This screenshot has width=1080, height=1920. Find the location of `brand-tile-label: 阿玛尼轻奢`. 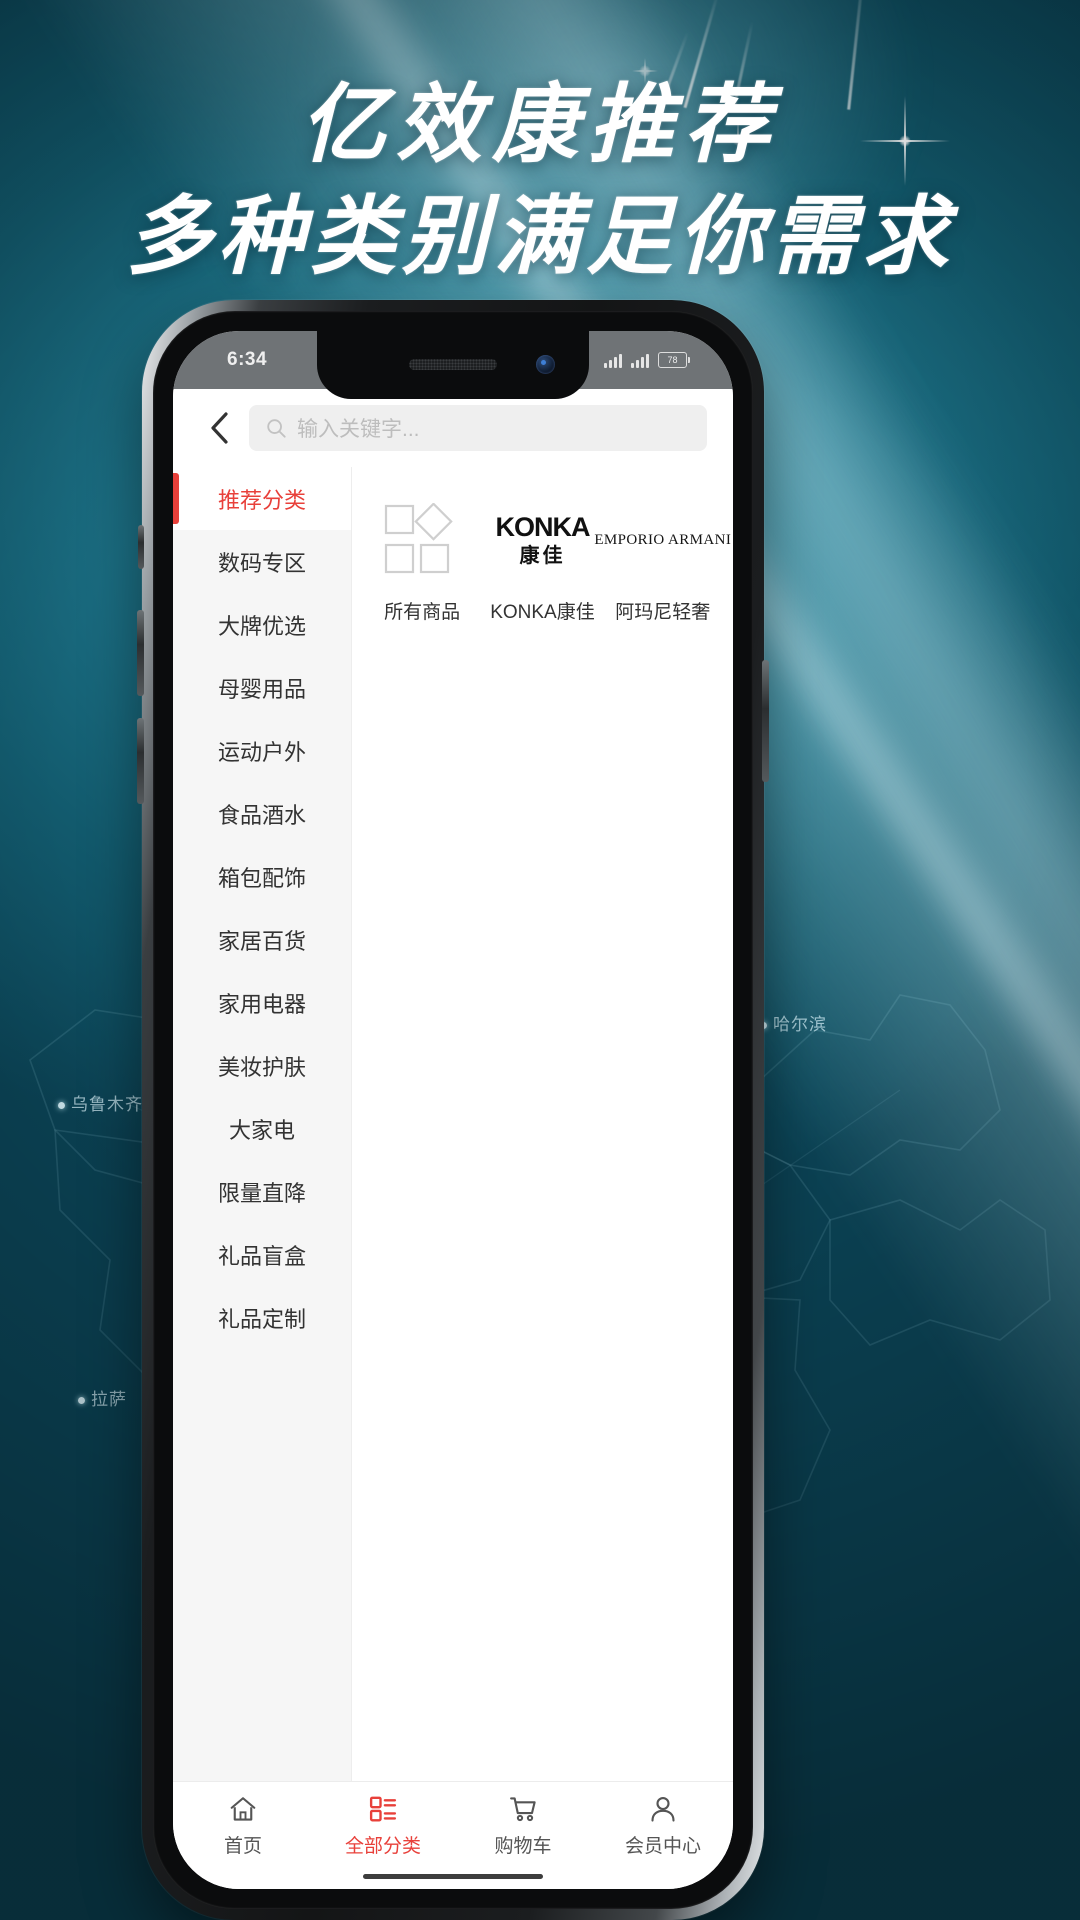

brand-tile-label: 阿玛尼轻奢 is located at coordinates (663, 612).